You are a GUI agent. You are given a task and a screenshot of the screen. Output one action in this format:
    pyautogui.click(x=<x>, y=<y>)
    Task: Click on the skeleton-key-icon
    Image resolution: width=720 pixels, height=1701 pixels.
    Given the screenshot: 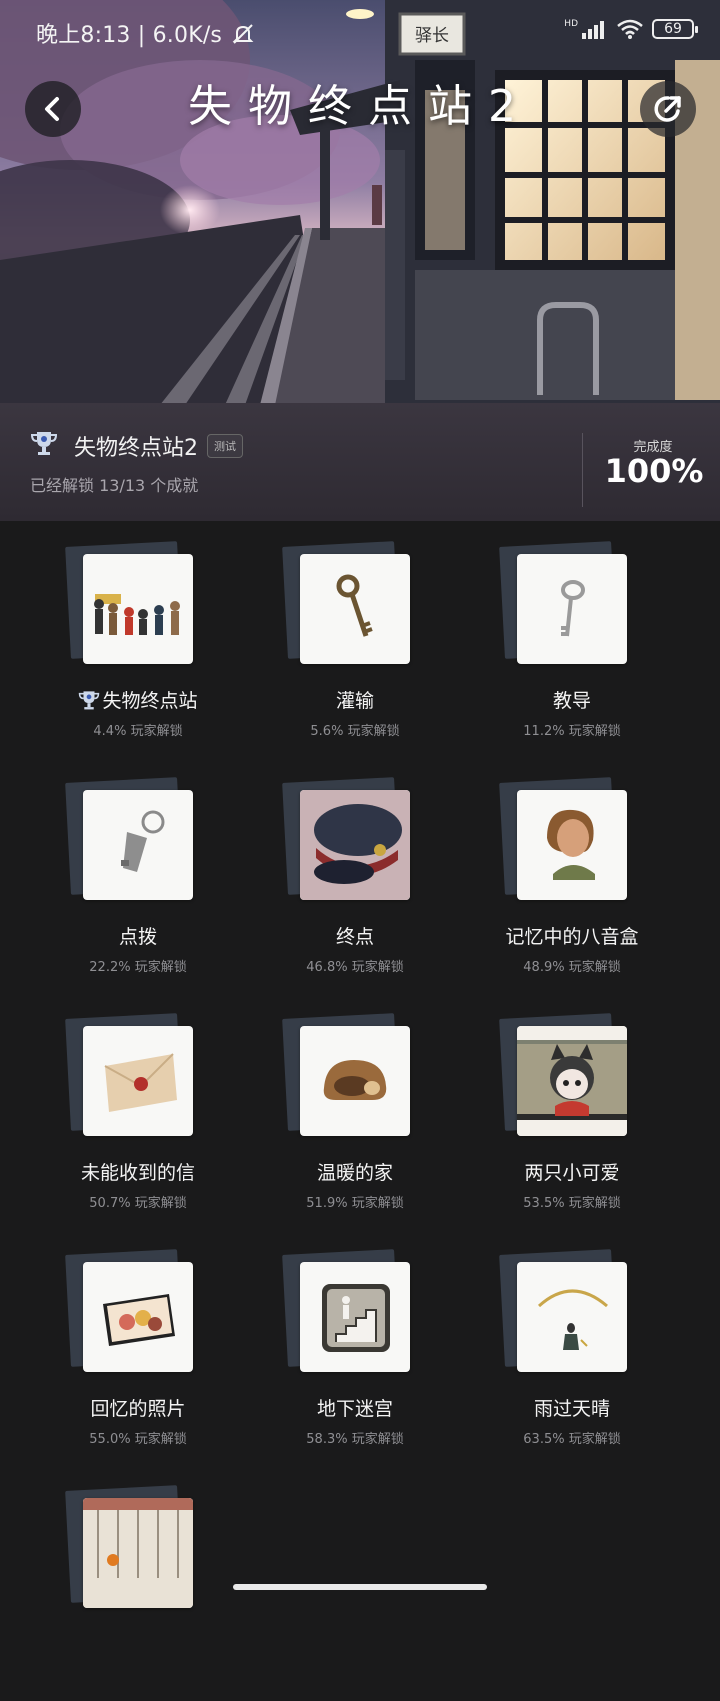 What is the action you would take?
    pyautogui.click(x=573, y=608)
    